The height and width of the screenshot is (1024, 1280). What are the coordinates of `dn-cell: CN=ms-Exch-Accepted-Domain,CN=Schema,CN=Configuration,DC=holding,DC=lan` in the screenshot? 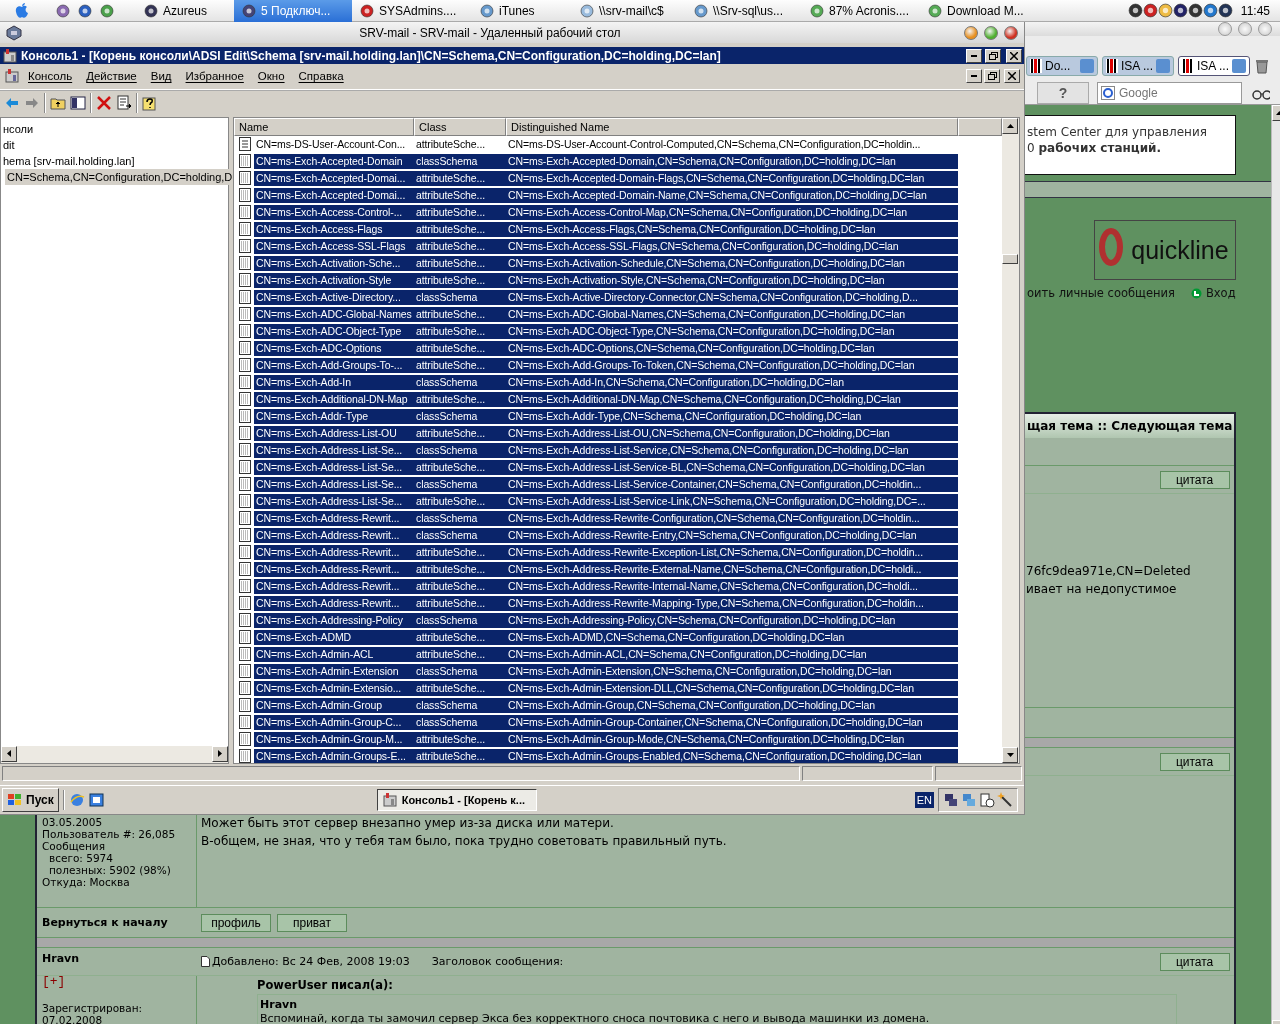 It's located at (732, 161).